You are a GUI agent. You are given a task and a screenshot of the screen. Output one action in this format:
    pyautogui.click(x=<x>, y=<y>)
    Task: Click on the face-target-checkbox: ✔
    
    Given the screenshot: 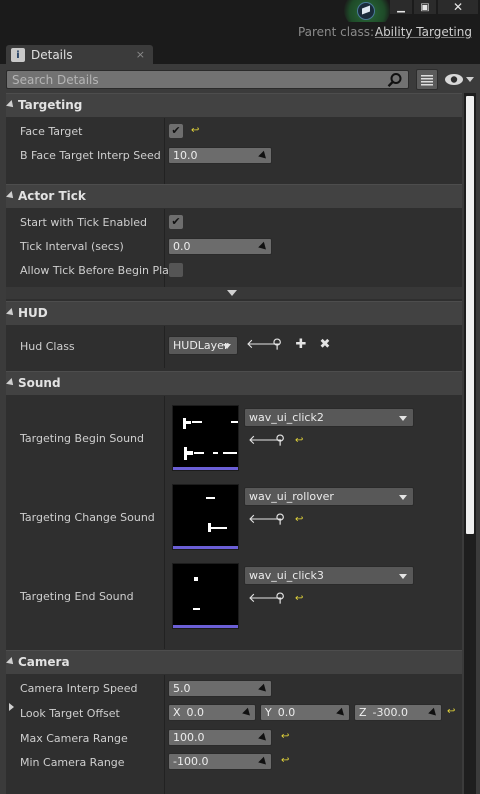 What is the action you would take?
    pyautogui.click(x=176, y=131)
    